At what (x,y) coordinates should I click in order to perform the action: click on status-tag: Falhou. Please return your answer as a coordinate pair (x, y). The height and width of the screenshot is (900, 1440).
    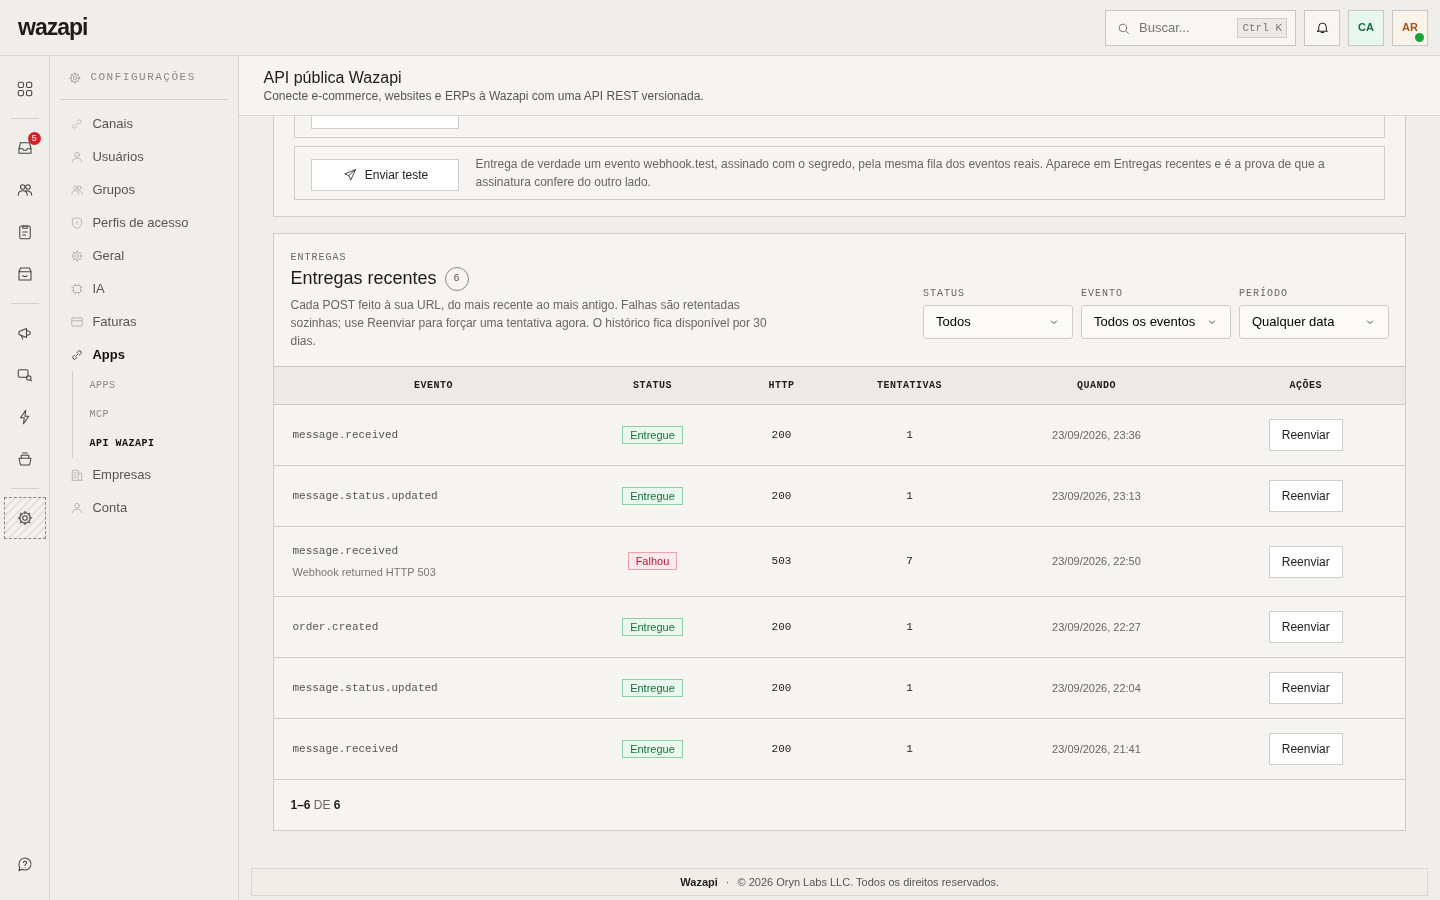
    Looking at the image, I should click on (652, 561).